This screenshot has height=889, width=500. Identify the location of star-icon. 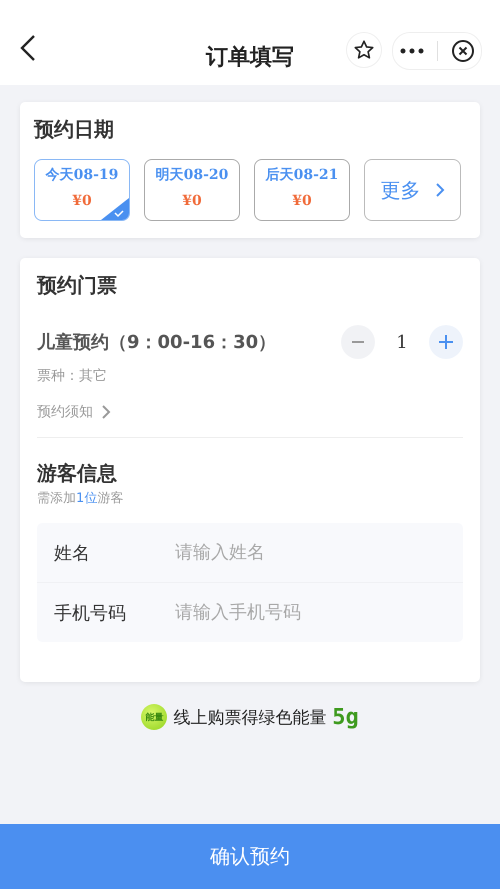
(364, 49).